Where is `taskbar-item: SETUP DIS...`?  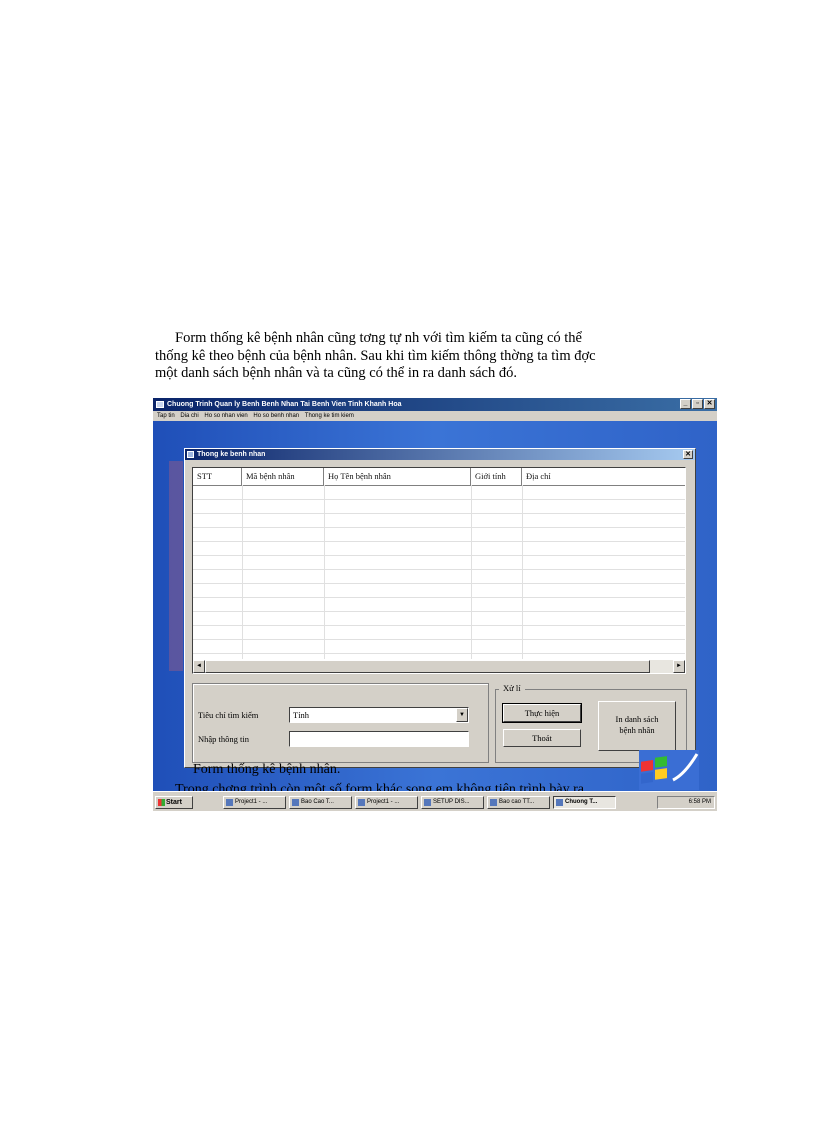 taskbar-item: SETUP DIS... is located at coordinates (452, 802).